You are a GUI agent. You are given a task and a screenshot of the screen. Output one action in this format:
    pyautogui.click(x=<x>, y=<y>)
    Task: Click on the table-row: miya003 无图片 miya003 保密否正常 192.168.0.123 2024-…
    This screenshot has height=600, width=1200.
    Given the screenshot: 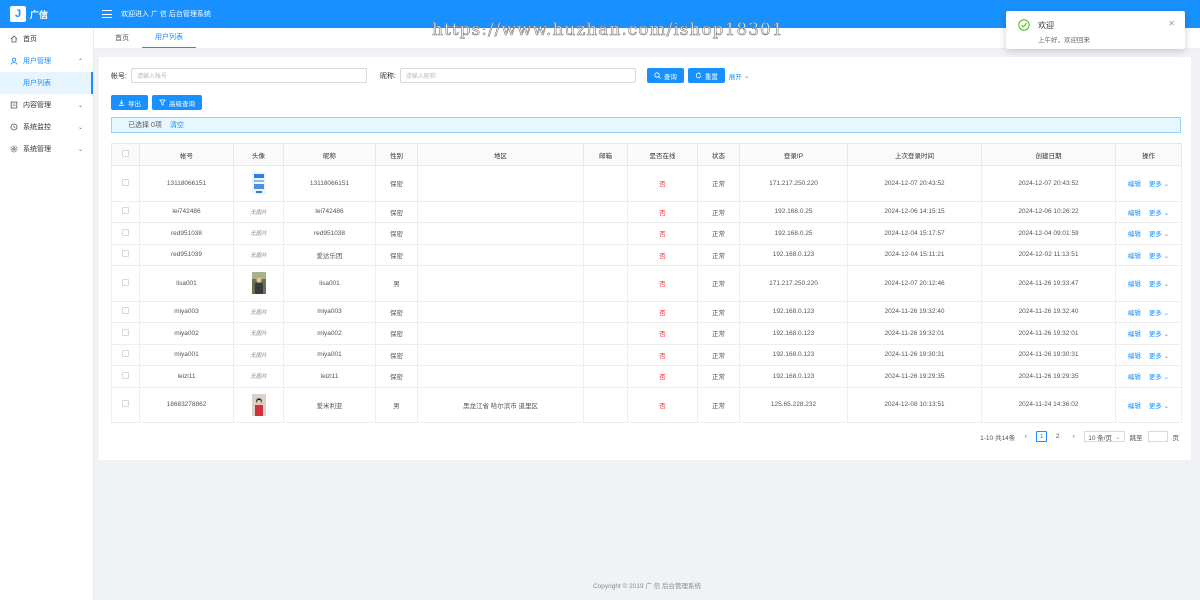 What is the action you would take?
    pyautogui.click(x=646, y=311)
    